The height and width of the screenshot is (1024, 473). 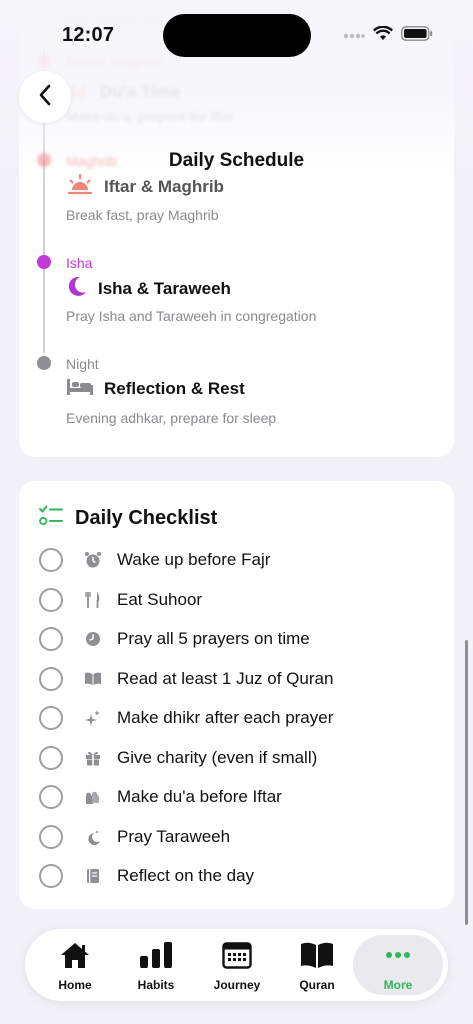 What do you see at coordinates (217, 757) in the screenshot?
I see `checklist-item-label: Give charity (even if small)` at bounding box center [217, 757].